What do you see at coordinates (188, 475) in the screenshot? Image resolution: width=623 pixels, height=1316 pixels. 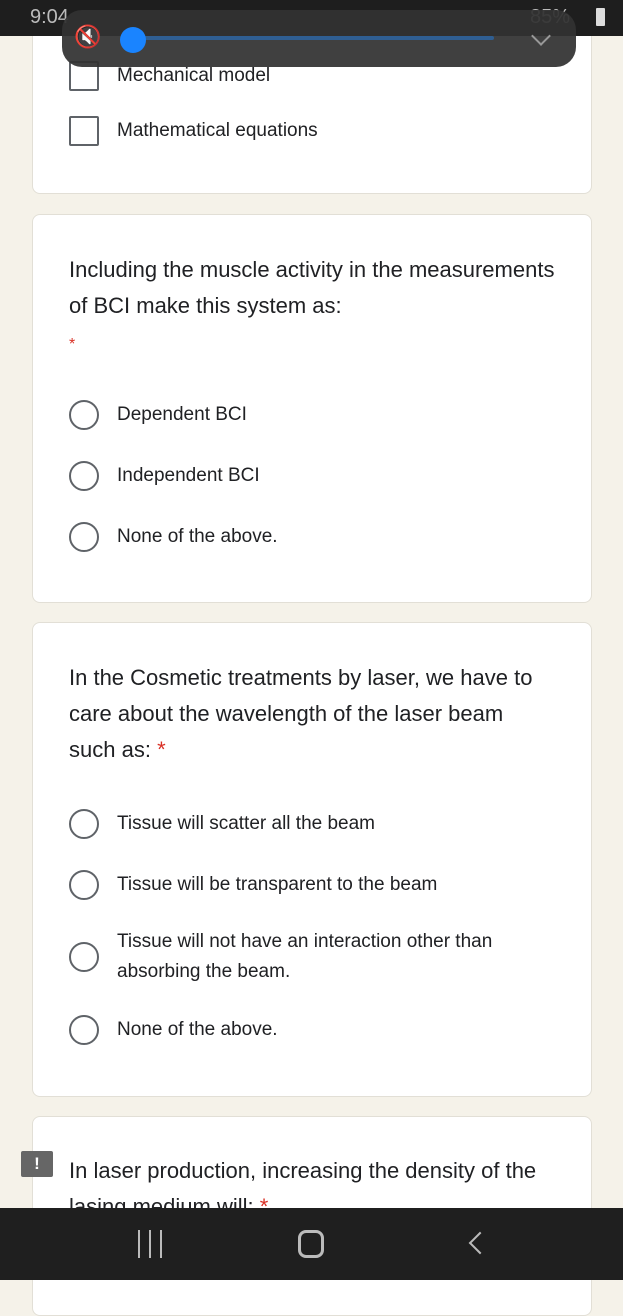 I see `option-label: Independent BCI` at bounding box center [188, 475].